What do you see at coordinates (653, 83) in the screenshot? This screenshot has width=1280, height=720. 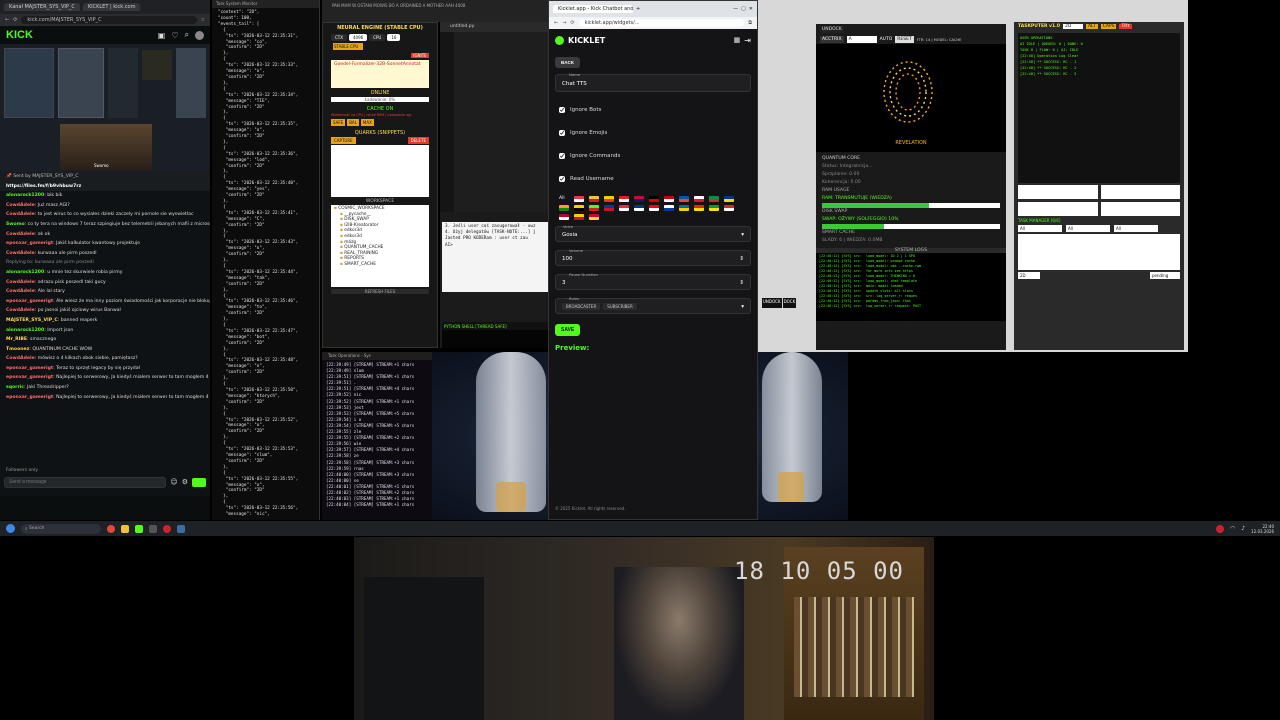 I see `name-input: Chat TTS` at bounding box center [653, 83].